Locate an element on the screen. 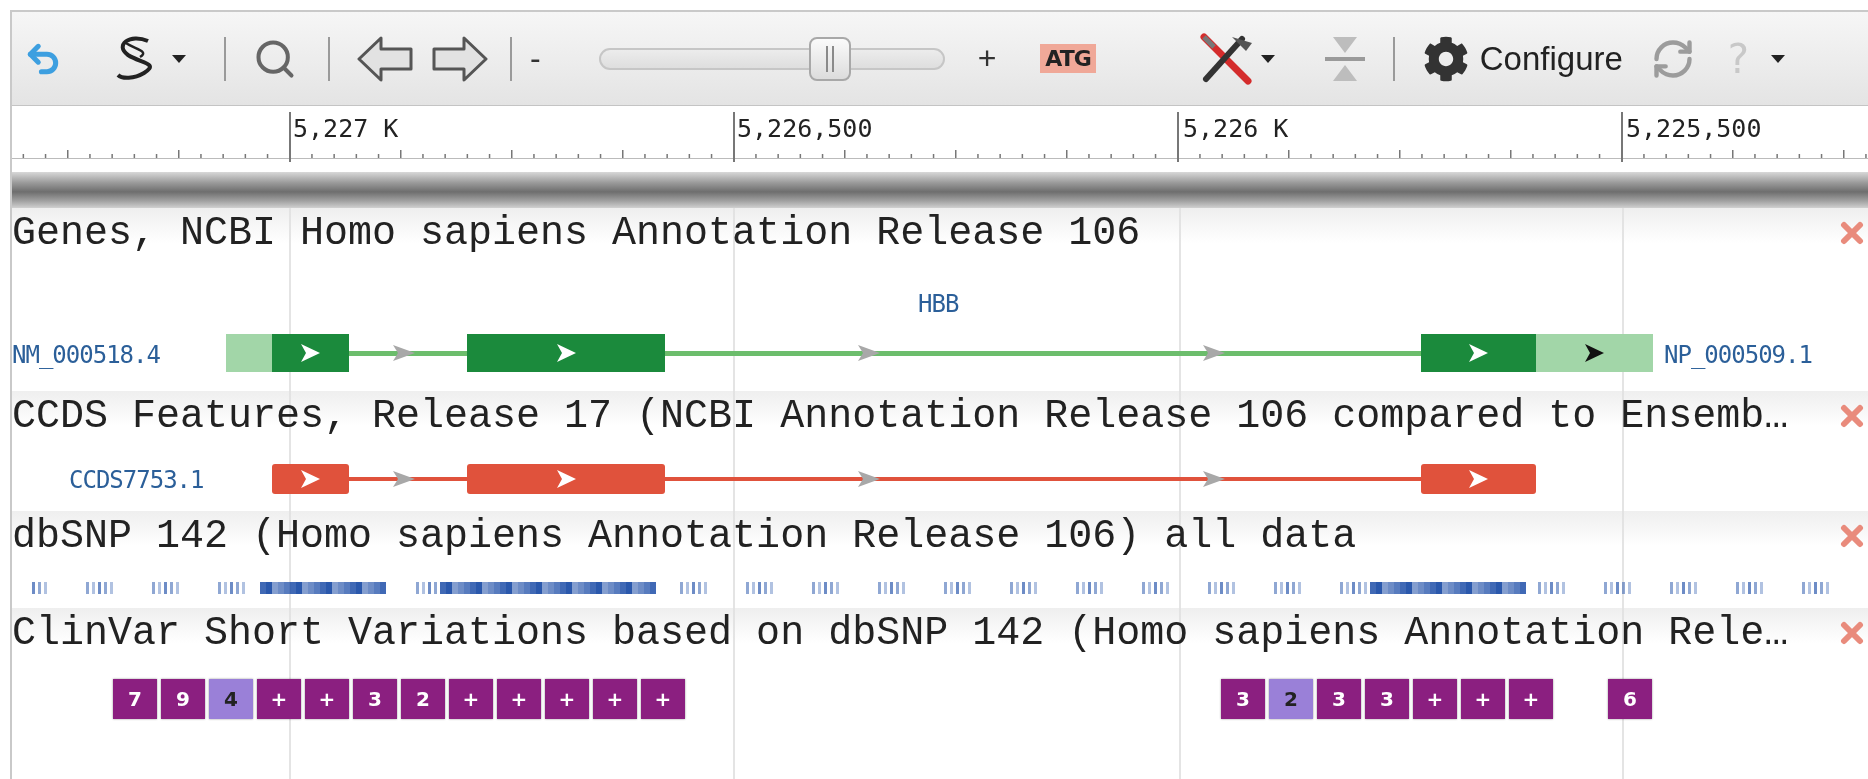  ruler-label: 5,226 K is located at coordinates (1236, 128).